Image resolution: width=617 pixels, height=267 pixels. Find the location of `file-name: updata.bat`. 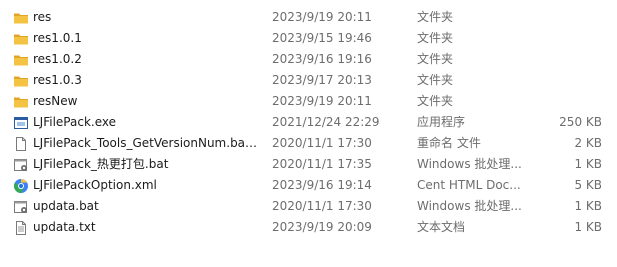

file-name: updata.bat is located at coordinates (66, 206).